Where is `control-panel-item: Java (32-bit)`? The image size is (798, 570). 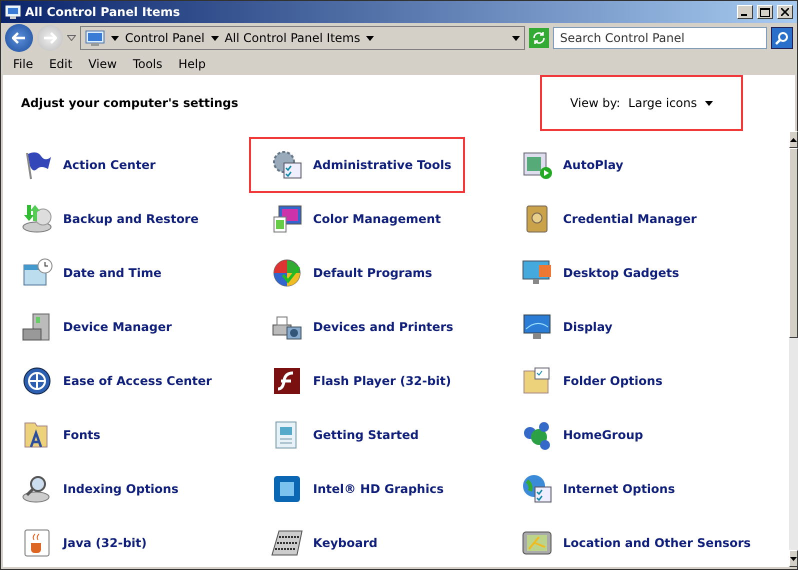
control-panel-item: Java (32-bit) is located at coordinates (90, 543).